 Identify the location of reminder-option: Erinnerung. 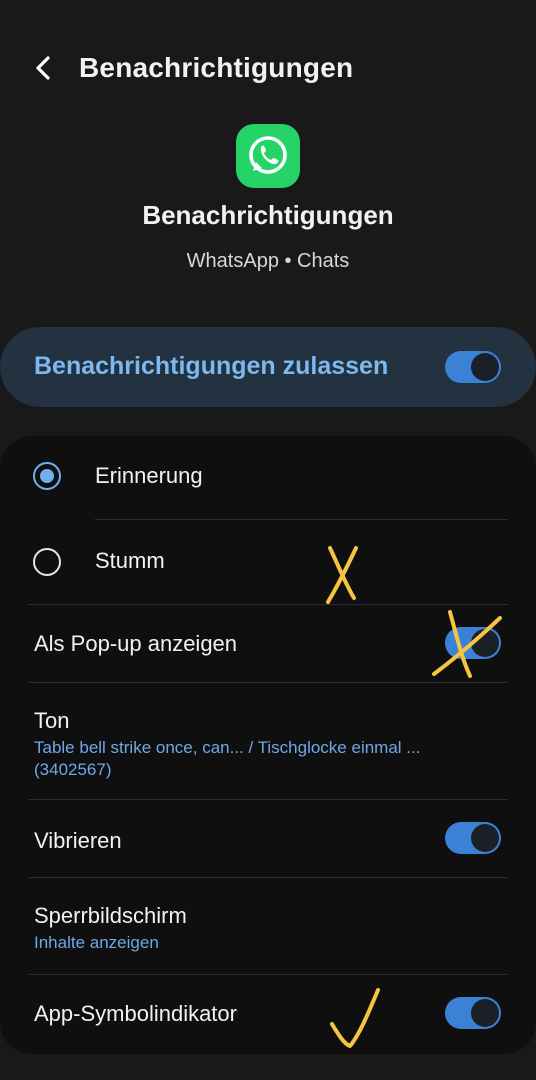
(268, 478).